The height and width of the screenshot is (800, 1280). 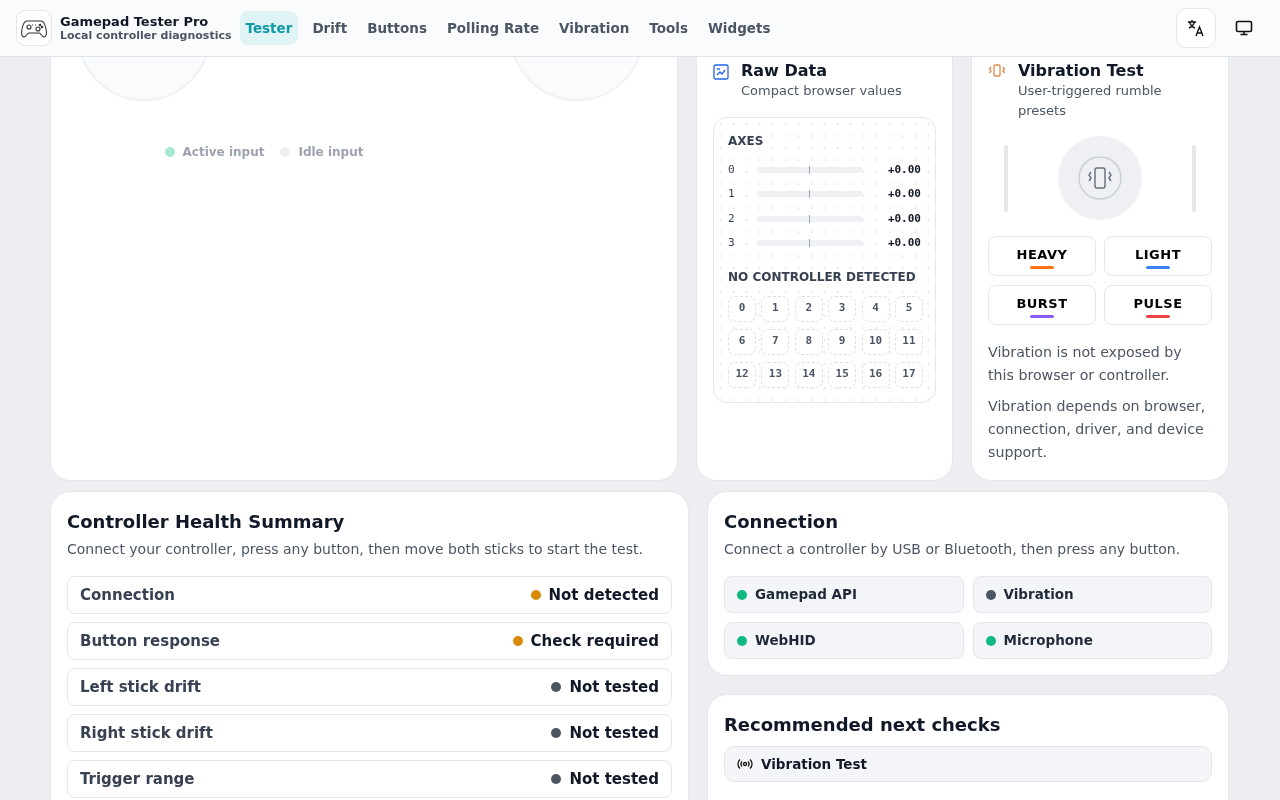 I want to click on button-indicator: 5, so click(x=908, y=308).